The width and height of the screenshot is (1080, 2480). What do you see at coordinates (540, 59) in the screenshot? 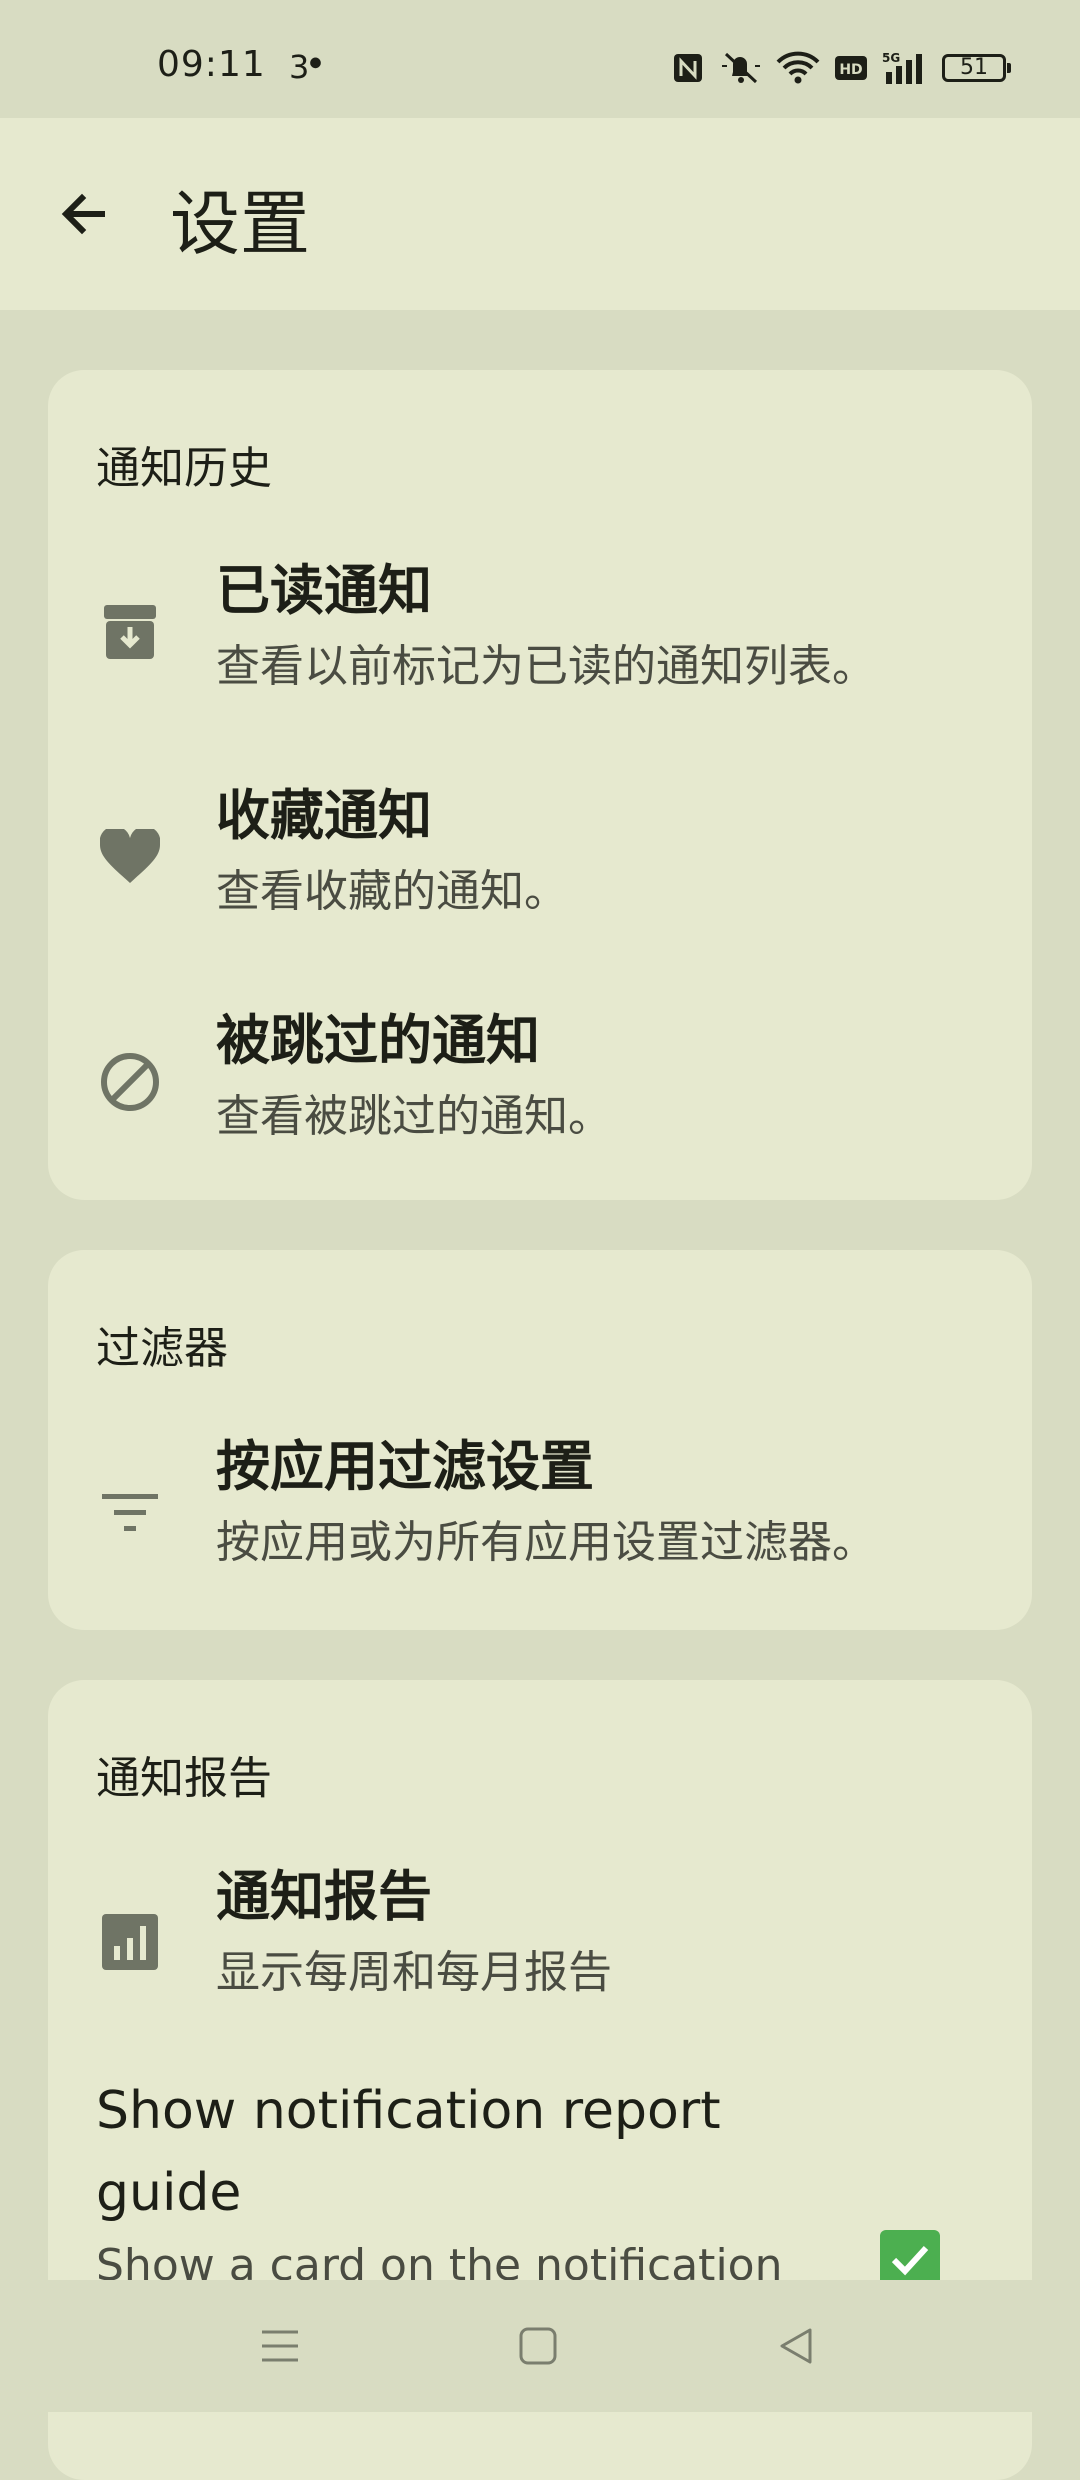
I see `status-bar: 09:11 3● HD 5G 51` at bounding box center [540, 59].